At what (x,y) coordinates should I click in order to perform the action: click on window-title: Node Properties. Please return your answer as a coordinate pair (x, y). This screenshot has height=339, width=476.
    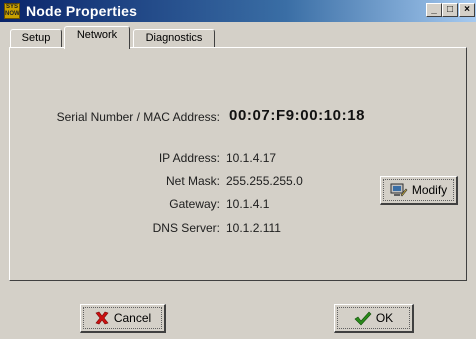
    Looking at the image, I should click on (82, 11).